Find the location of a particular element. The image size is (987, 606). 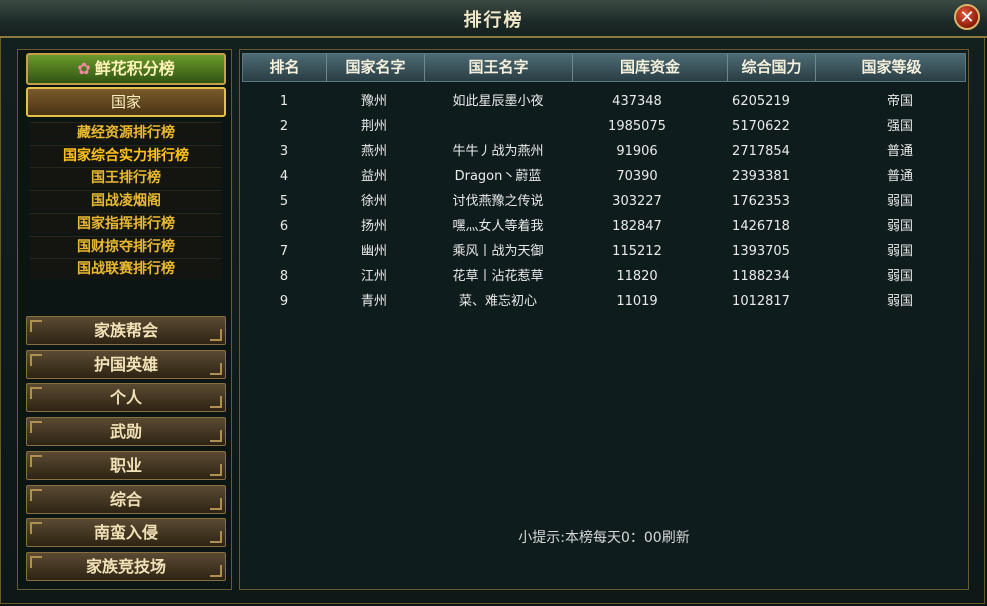

table-row: 1 豫州 如此星辰墨小夜 437348 6205219 帝国 is located at coordinates (604, 101).